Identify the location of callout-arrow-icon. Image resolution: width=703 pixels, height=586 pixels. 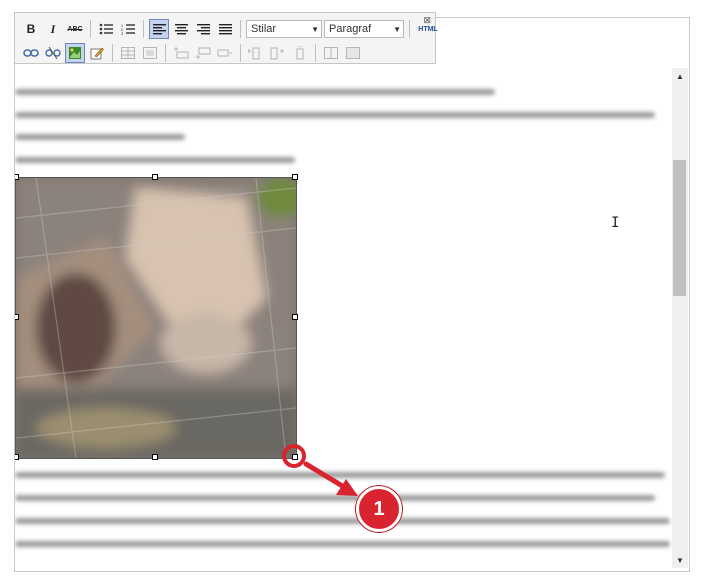
(330, 478).